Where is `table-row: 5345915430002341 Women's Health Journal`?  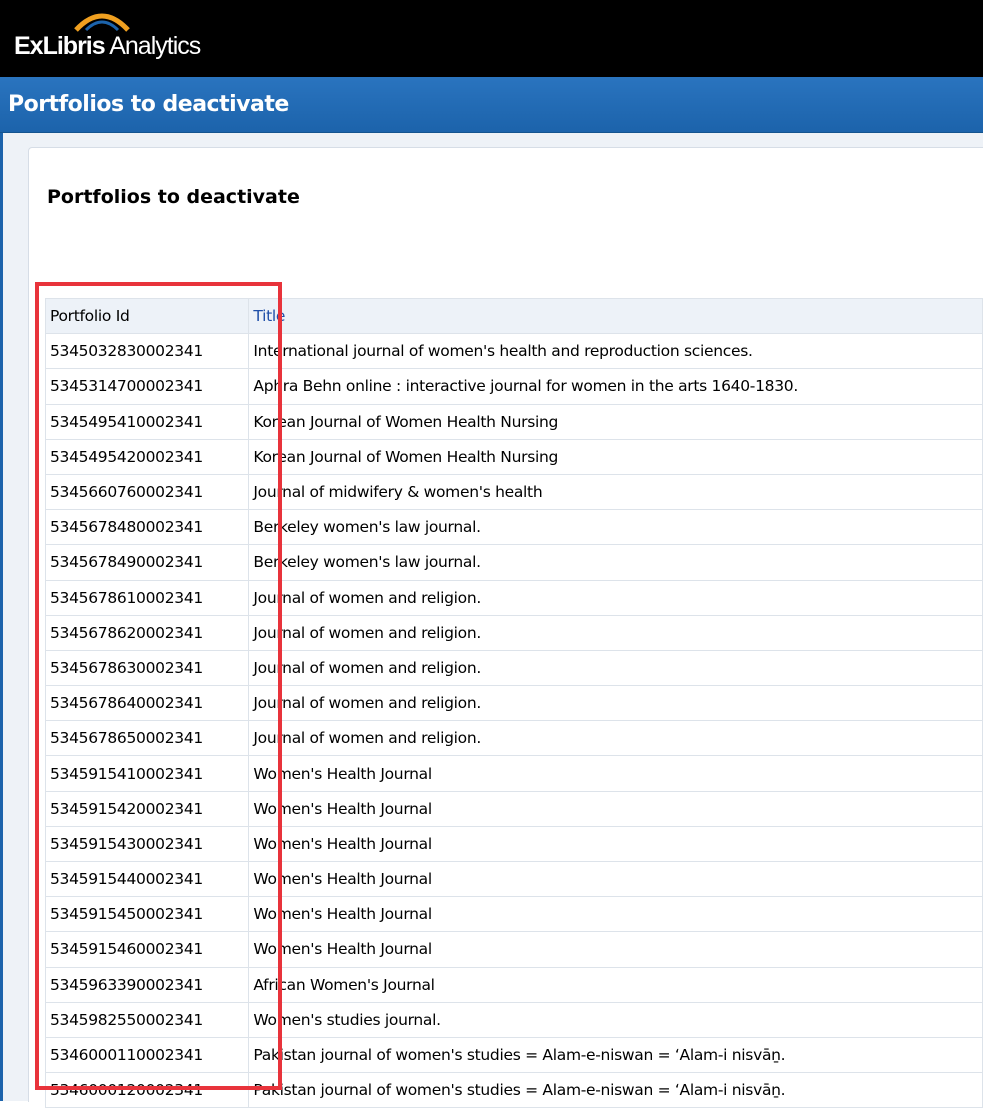 table-row: 5345915430002341 Women's Health Journal is located at coordinates (513, 844).